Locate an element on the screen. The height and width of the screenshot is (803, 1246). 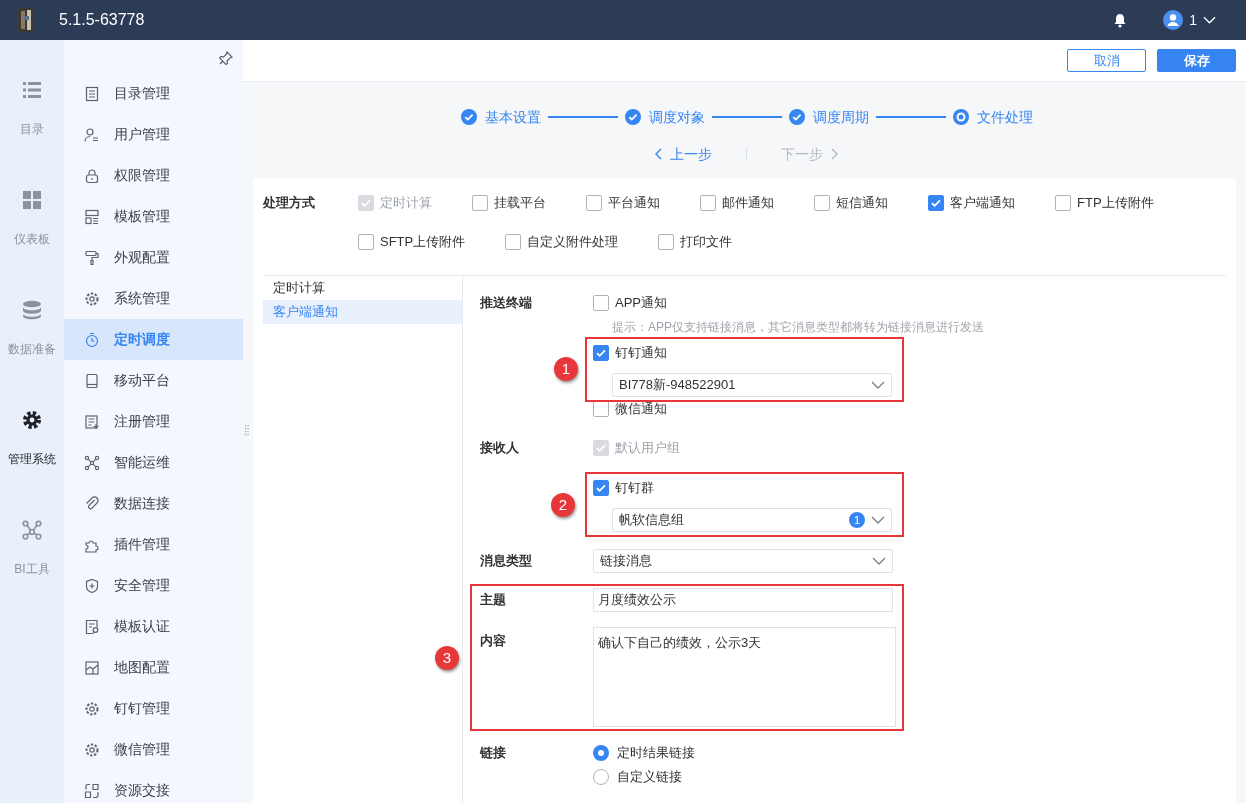
checkbox-label: 钉钉群 is located at coordinates (634, 488).